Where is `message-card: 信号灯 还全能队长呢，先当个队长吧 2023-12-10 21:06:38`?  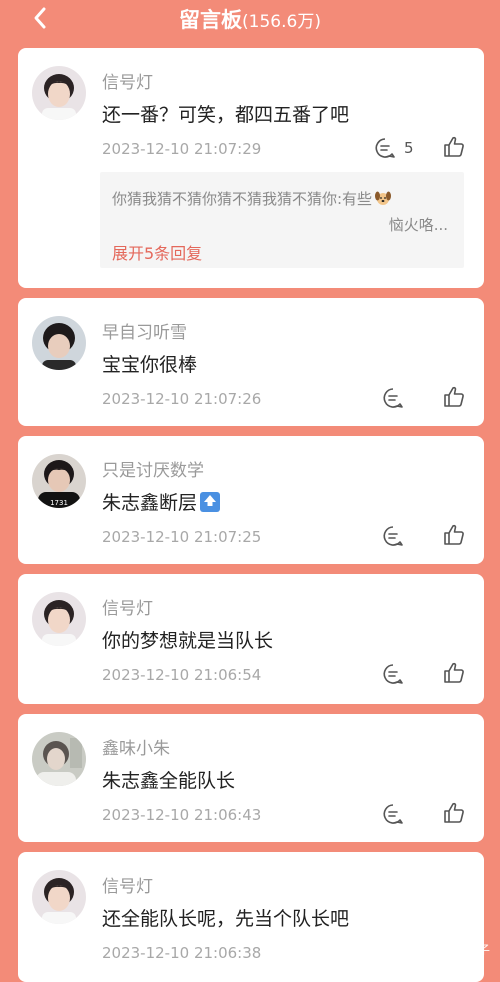 message-card: 信号灯 还全能队长呢，先当个队长吧 2023-12-10 21:06:38 is located at coordinates (251, 917).